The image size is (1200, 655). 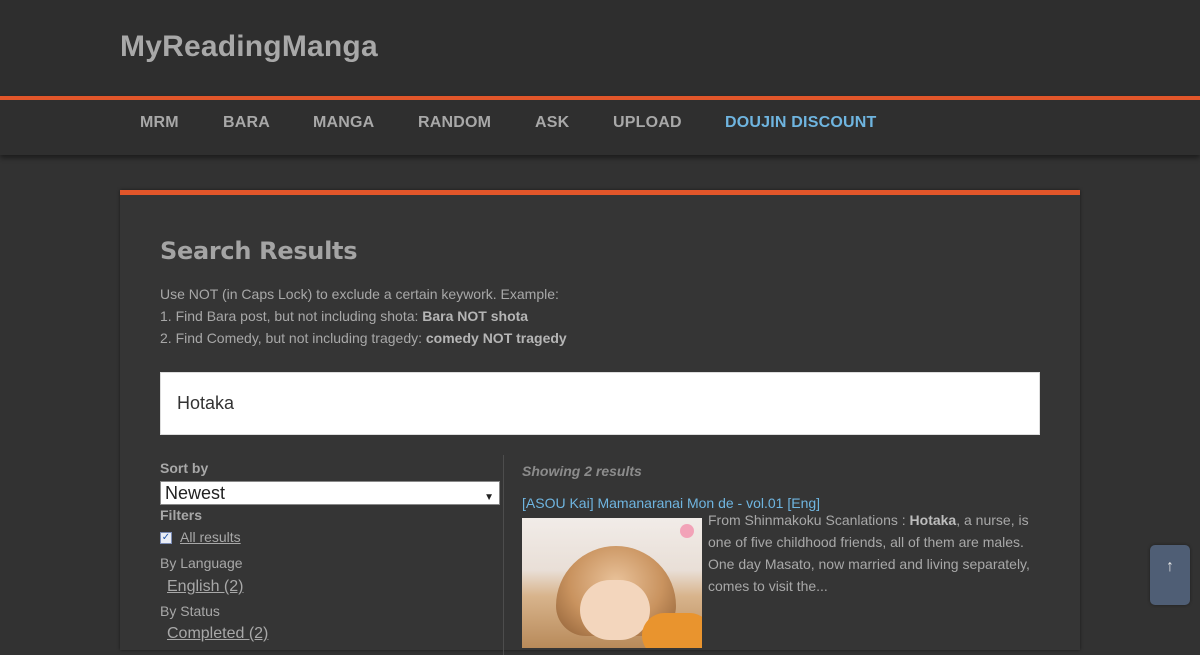 I want to click on all-results-link: All results, so click(x=210, y=537).